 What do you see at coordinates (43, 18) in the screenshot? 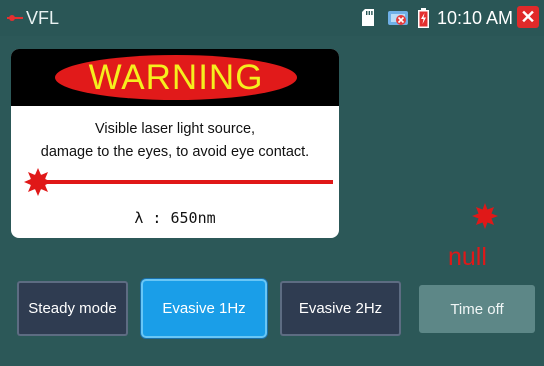
I see `app-title: VFL` at bounding box center [43, 18].